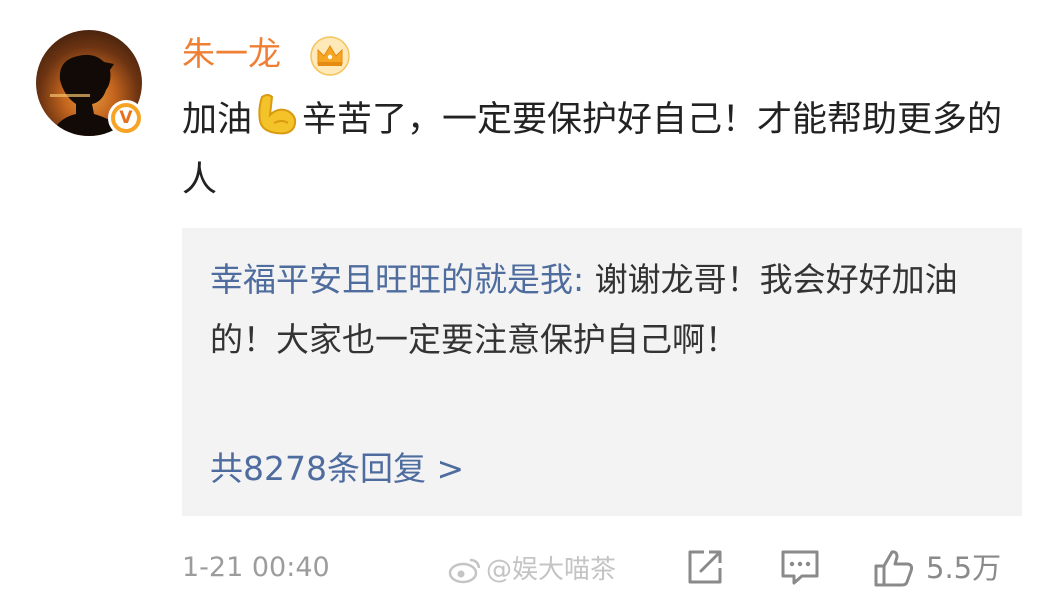  Describe the element at coordinates (126, 118) in the screenshot. I see `verified-badge-icon: V` at that location.